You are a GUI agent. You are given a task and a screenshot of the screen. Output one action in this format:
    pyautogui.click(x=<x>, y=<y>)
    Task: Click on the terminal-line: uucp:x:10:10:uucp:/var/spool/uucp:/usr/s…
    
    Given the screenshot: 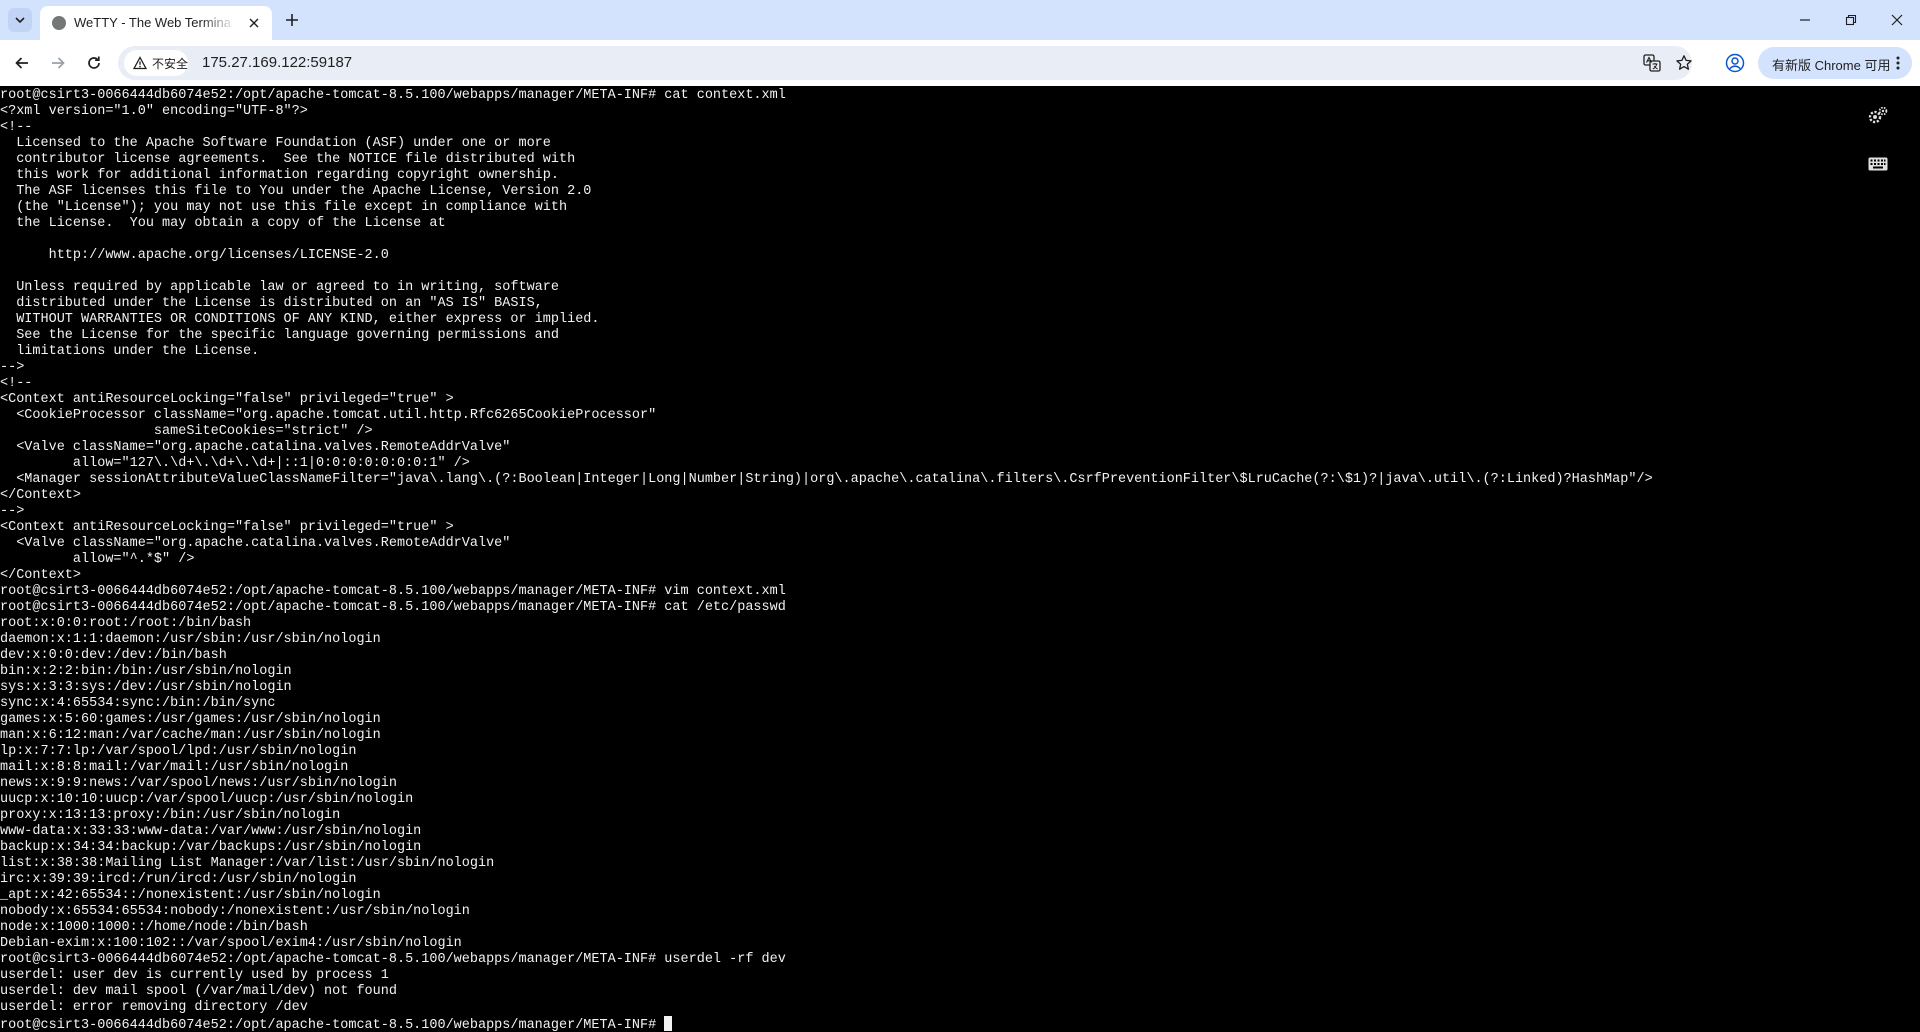 What is the action you would take?
    pyautogui.click(x=826, y=800)
    